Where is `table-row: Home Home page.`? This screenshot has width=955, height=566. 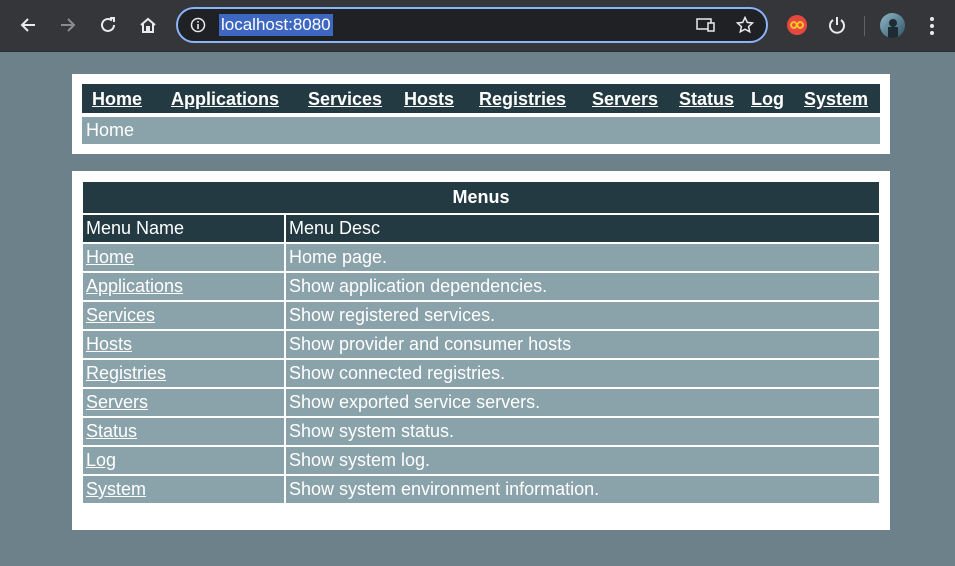 table-row: Home Home page. is located at coordinates (481, 257).